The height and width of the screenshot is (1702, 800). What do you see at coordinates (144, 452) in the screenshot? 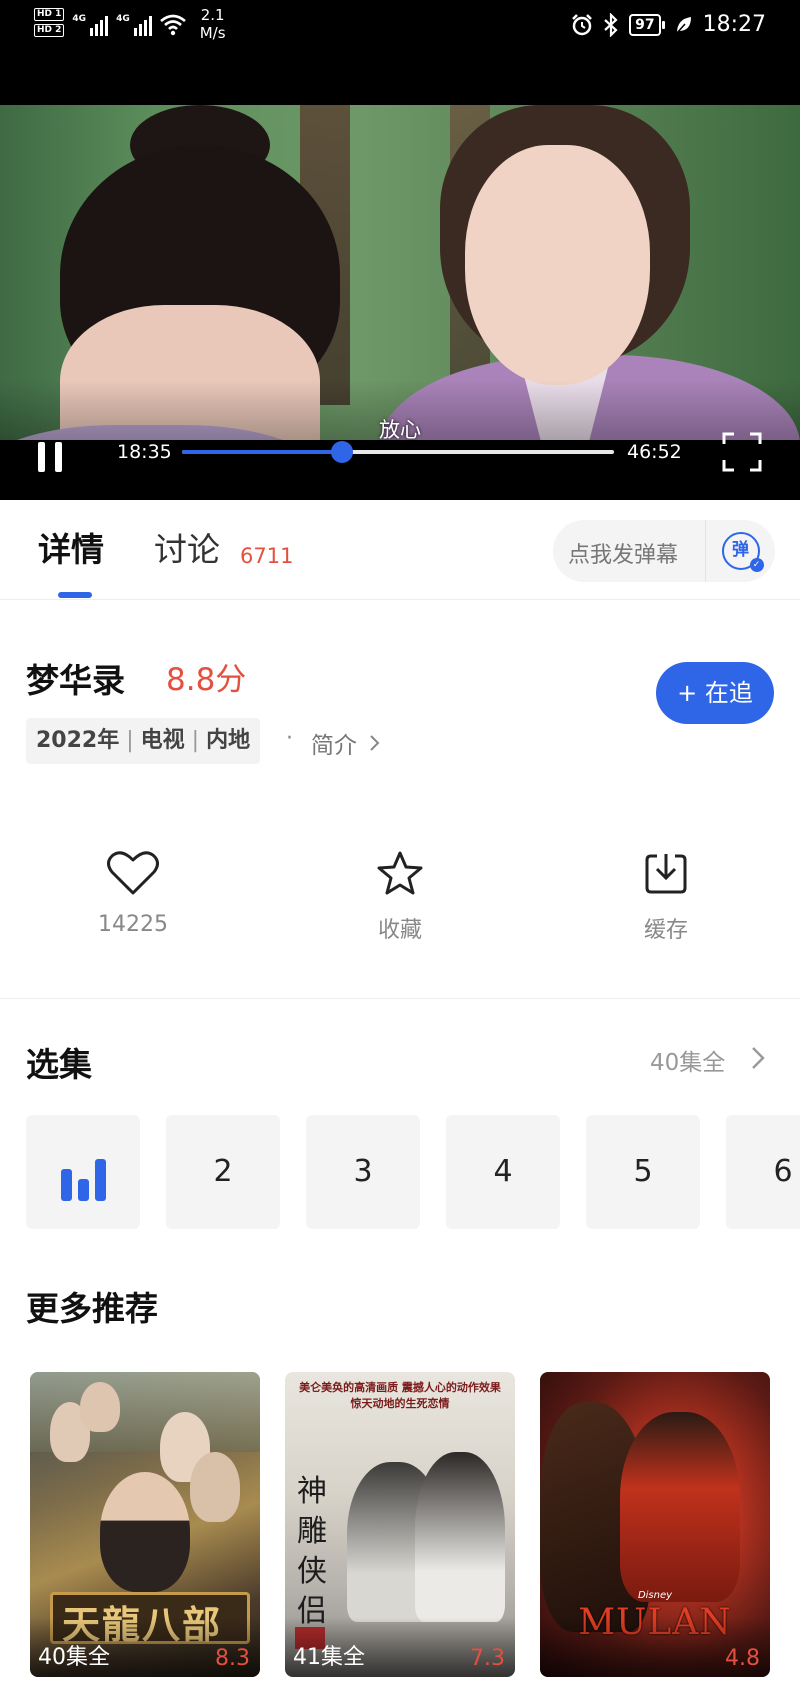
I see `current-time: 18:35` at bounding box center [144, 452].